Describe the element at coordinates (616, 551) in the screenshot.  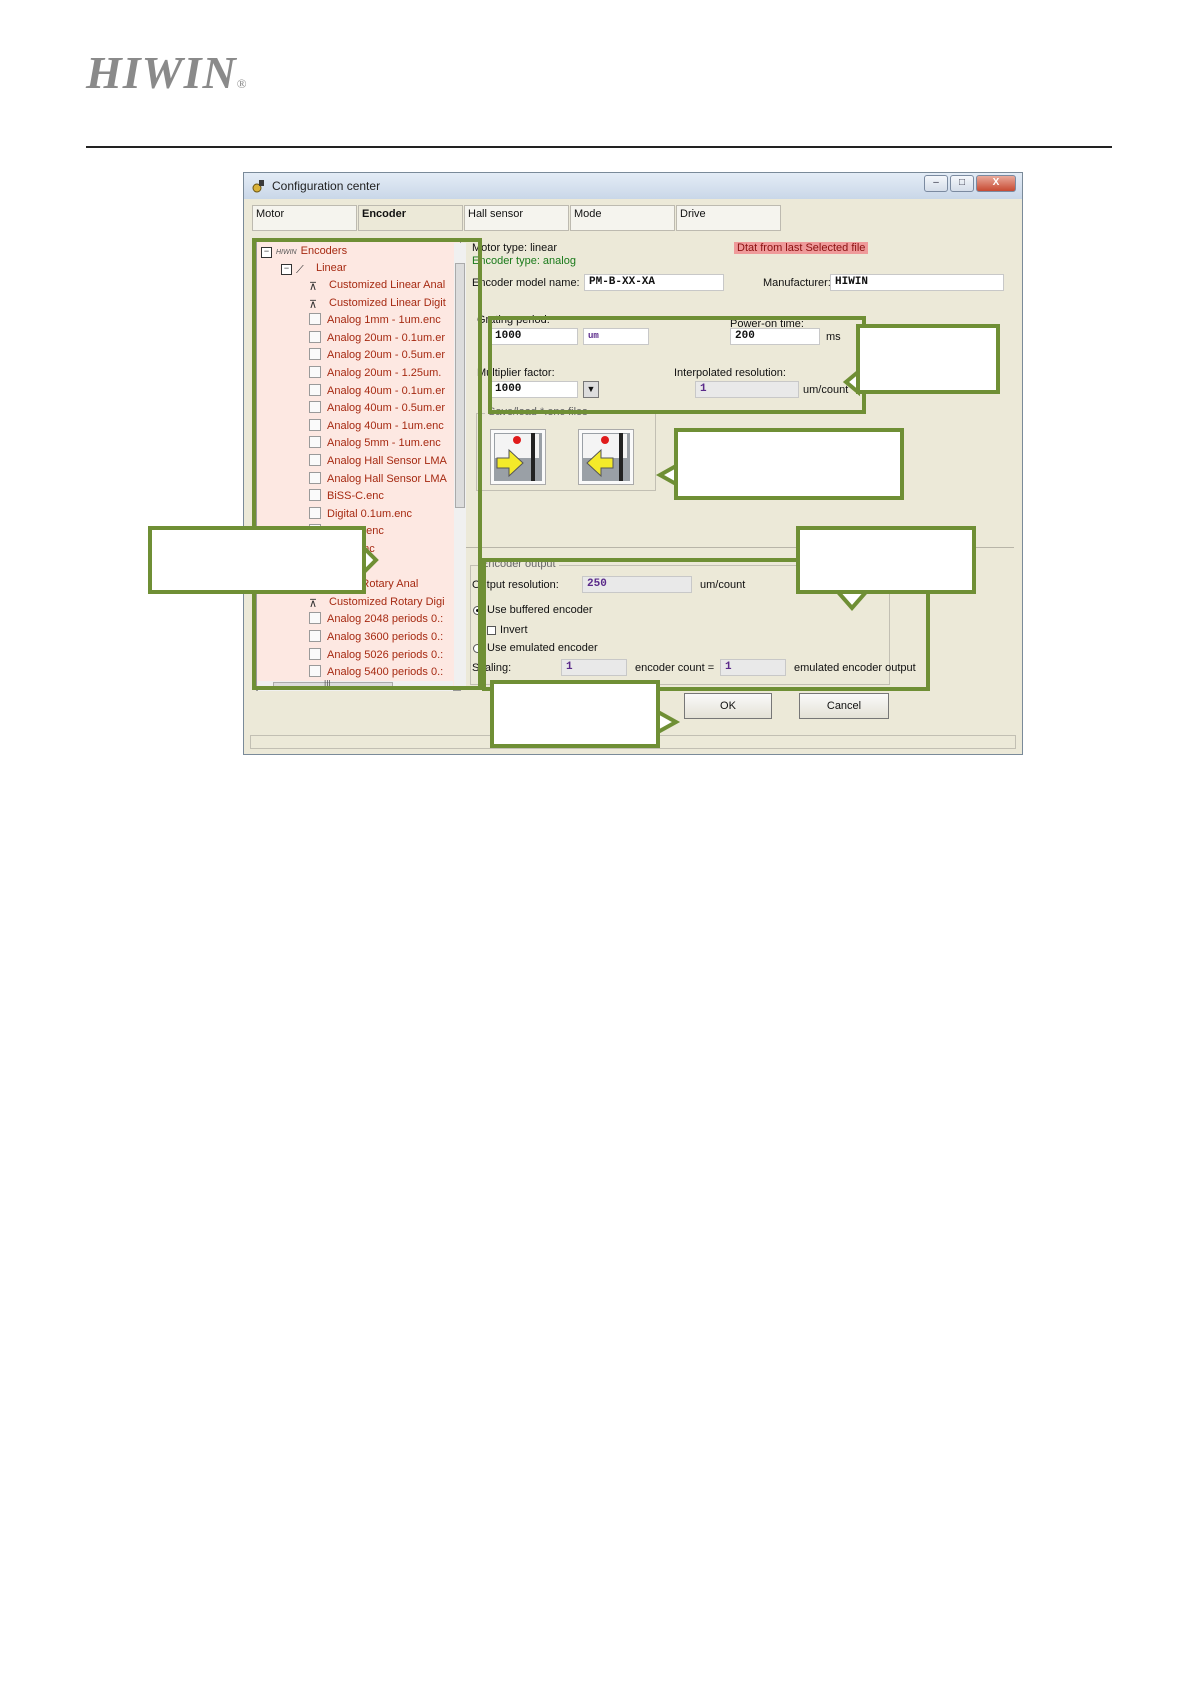
I see `callout-pointers` at that location.